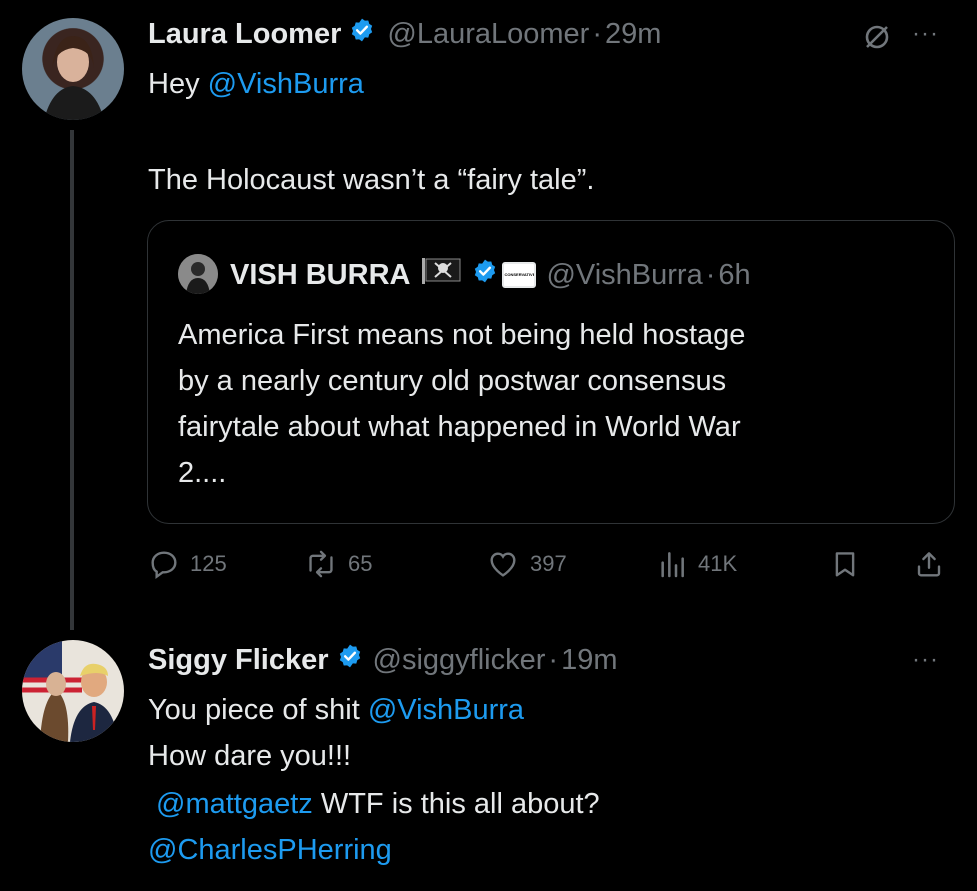  I want to click on tweet-text: You piece of shit, so click(258, 710).